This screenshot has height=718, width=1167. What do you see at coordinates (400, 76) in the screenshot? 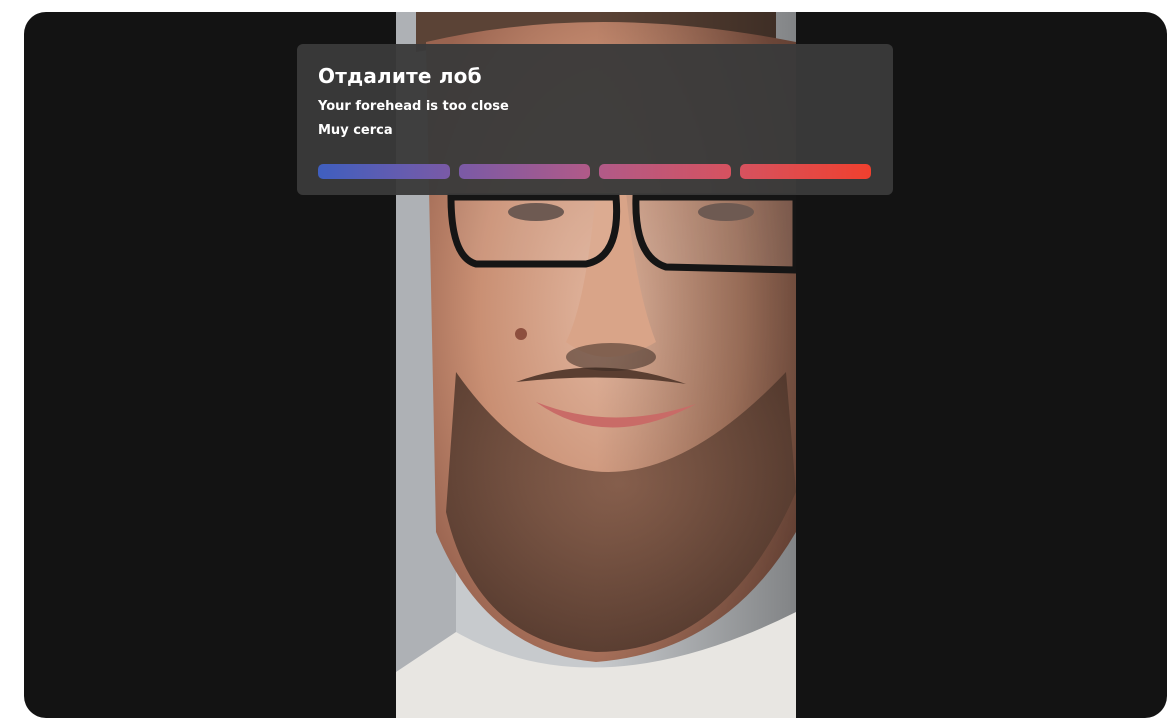
I see `prompt-title: Отдалите лоб` at bounding box center [400, 76].